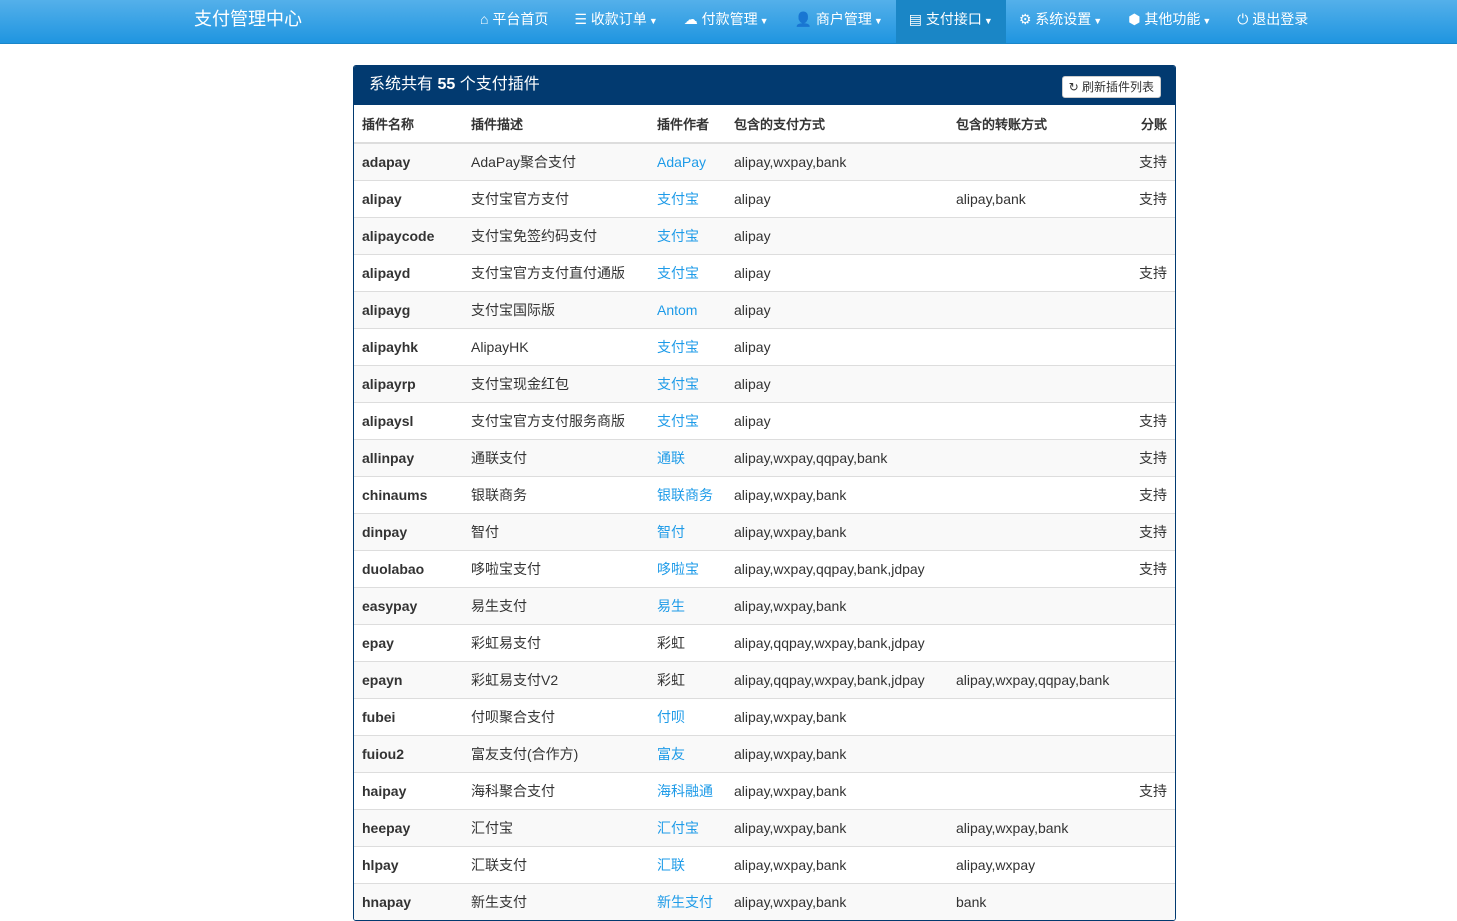  What do you see at coordinates (556, 235) in the screenshot?
I see `plugin-description: 支付宝免签约码支付` at bounding box center [556, 235].